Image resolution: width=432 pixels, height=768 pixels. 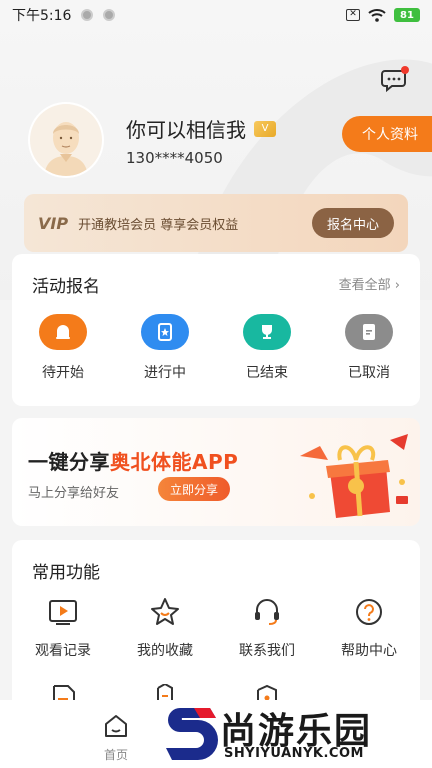 What do you see at coordinates (174, 462) in the screenshot?
I see `share-title-highlight: 奥北体能APP` at bounding box center [174, 462].